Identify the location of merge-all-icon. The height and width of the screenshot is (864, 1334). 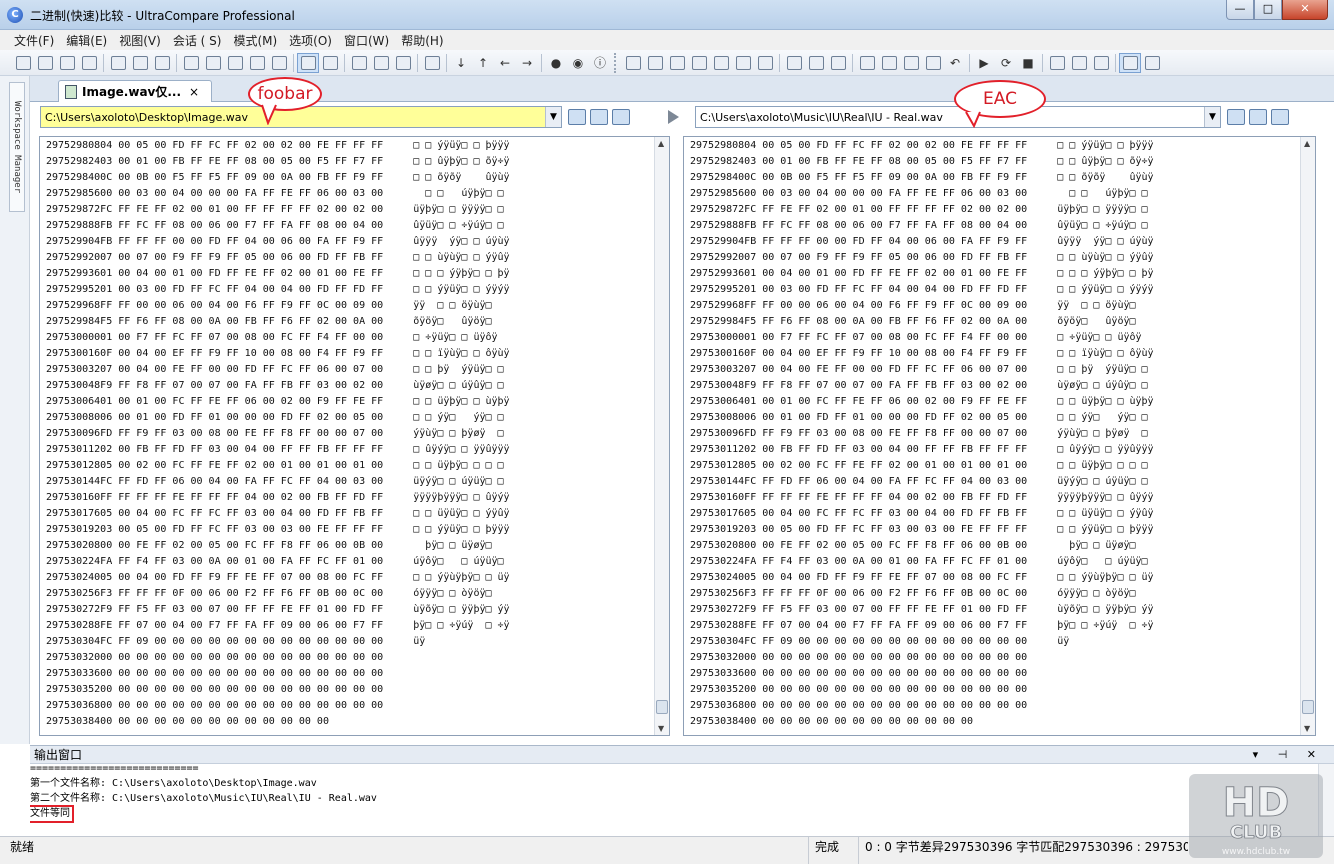
(911, 63).